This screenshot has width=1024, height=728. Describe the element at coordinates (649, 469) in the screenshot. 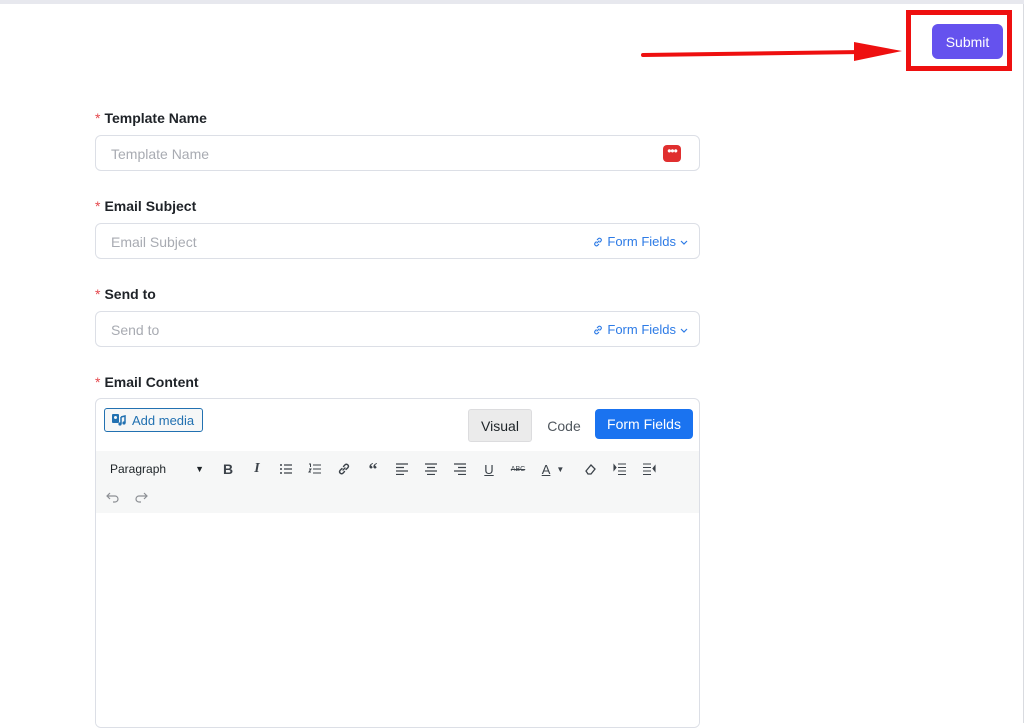

I see `outdent-icon` at that location.